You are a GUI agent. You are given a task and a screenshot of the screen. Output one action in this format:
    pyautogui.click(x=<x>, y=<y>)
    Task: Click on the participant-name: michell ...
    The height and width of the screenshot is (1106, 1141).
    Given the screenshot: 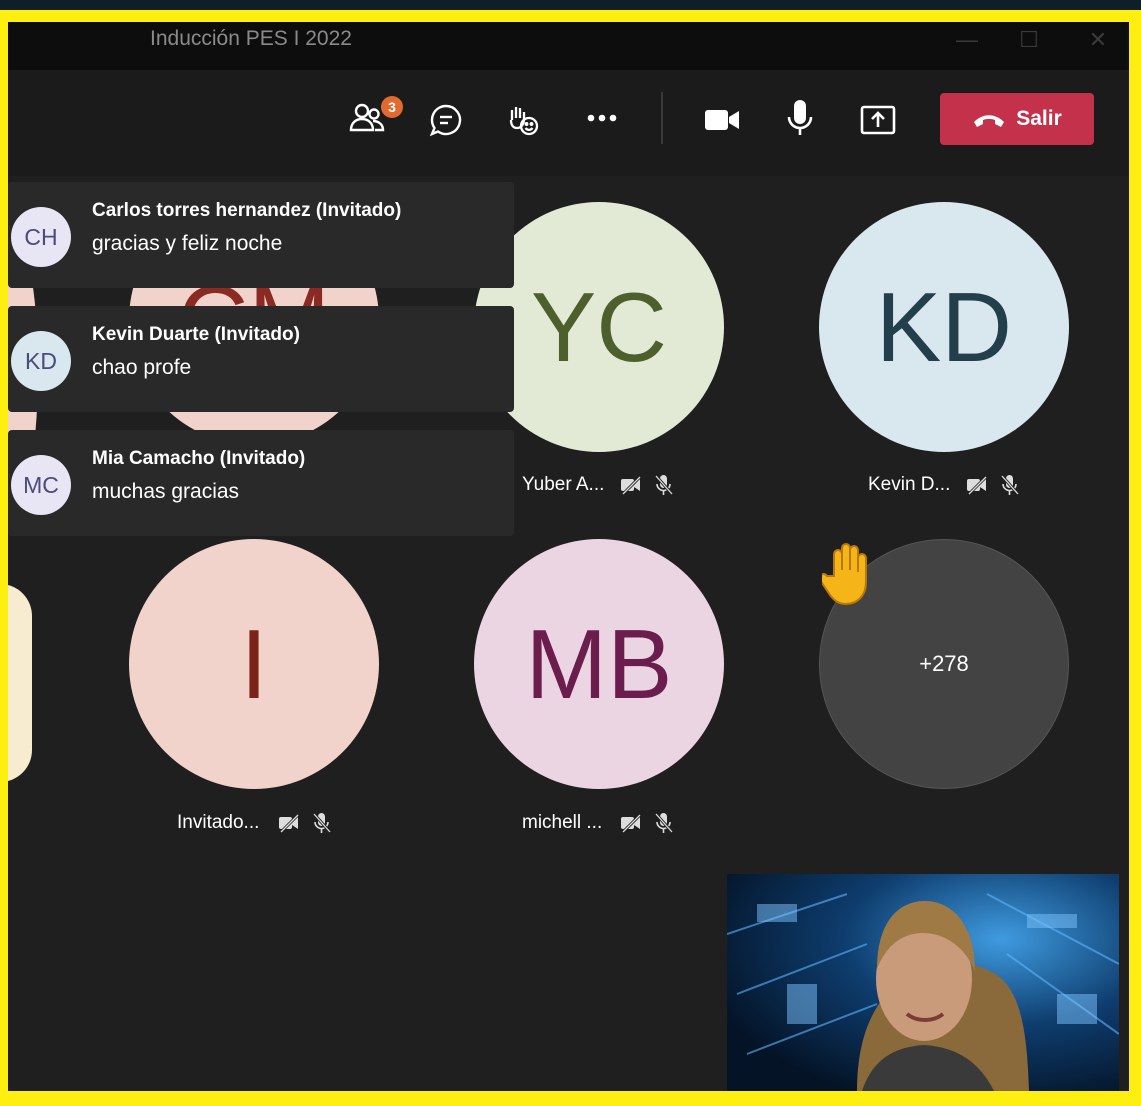 What is the action you would take?
    pyautogui.click(x=562, y=822)
    